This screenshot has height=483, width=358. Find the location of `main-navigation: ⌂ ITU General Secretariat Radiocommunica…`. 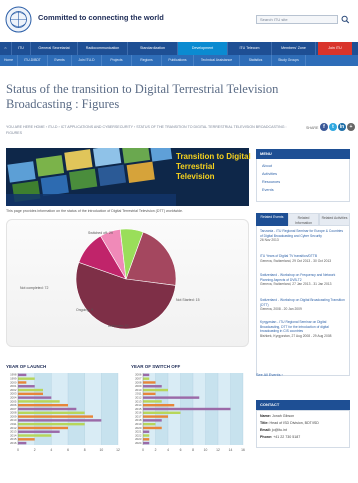

main-navigation: ⌂ ITU General Secretariat Radiocommunica… is located at coordinates (179, 48).